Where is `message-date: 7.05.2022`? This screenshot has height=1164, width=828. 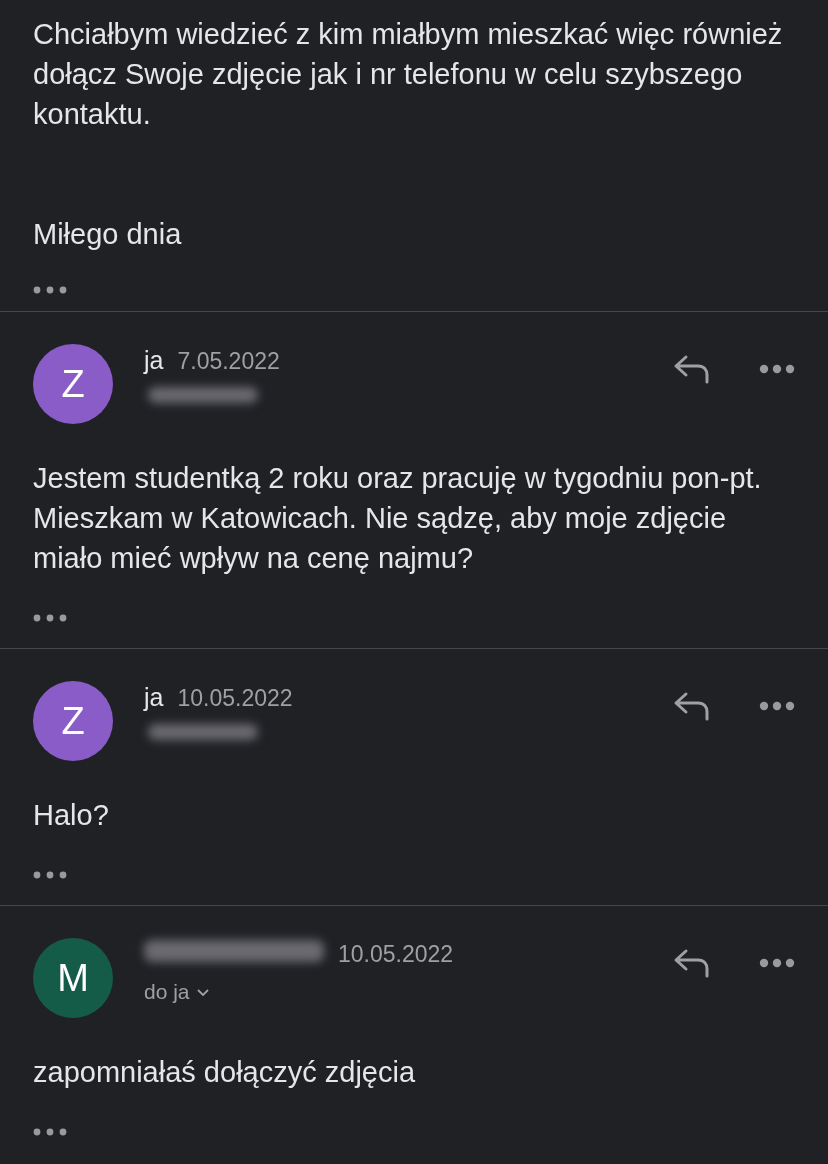
message-date: 7.05.2022 is located at coordinates (228, 361).